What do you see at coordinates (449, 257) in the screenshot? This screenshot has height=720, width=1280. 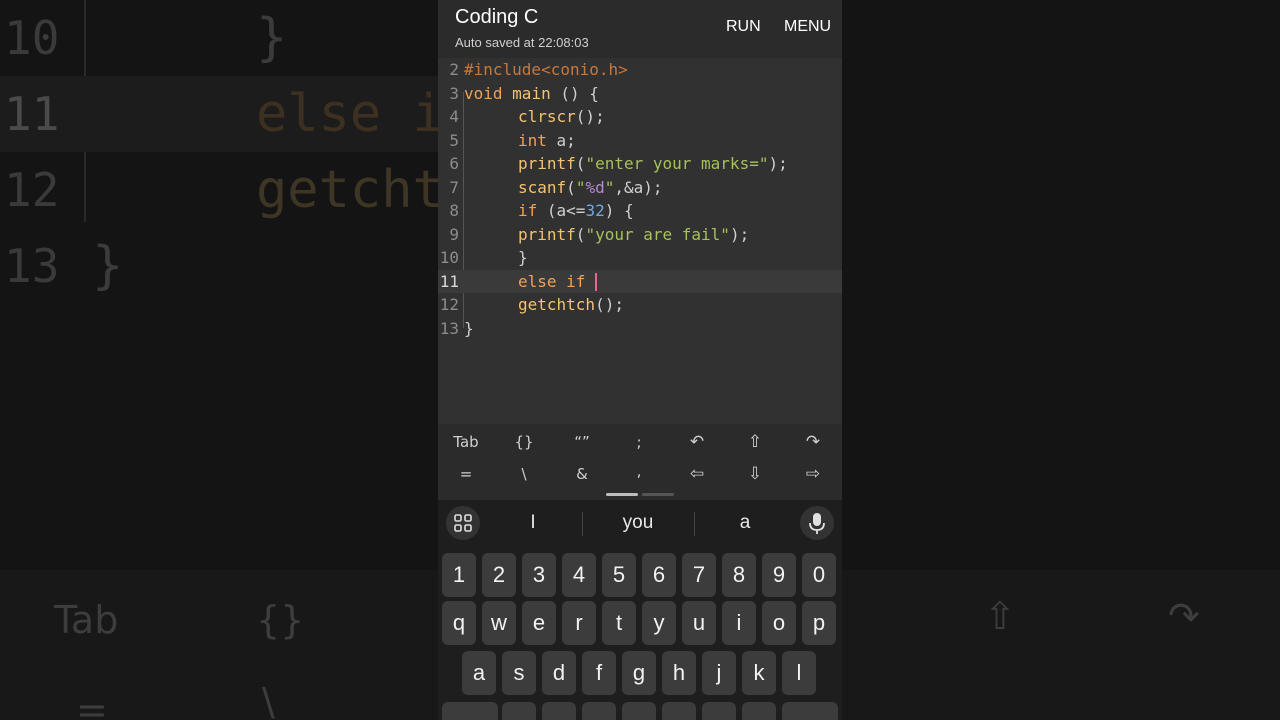 I see `line-number: 10` at bounding box center [449, 257].